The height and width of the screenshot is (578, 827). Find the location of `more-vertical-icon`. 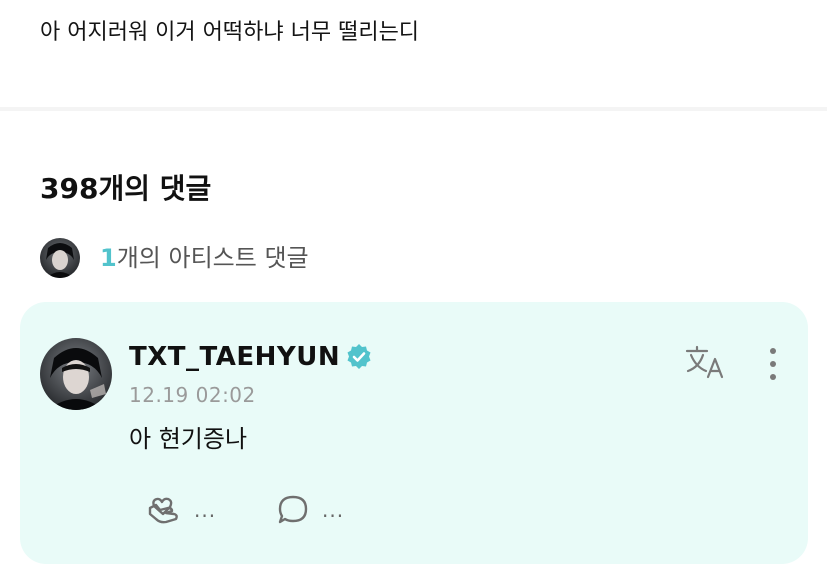

more-vertical-icon is located at coordinates (773, 364).